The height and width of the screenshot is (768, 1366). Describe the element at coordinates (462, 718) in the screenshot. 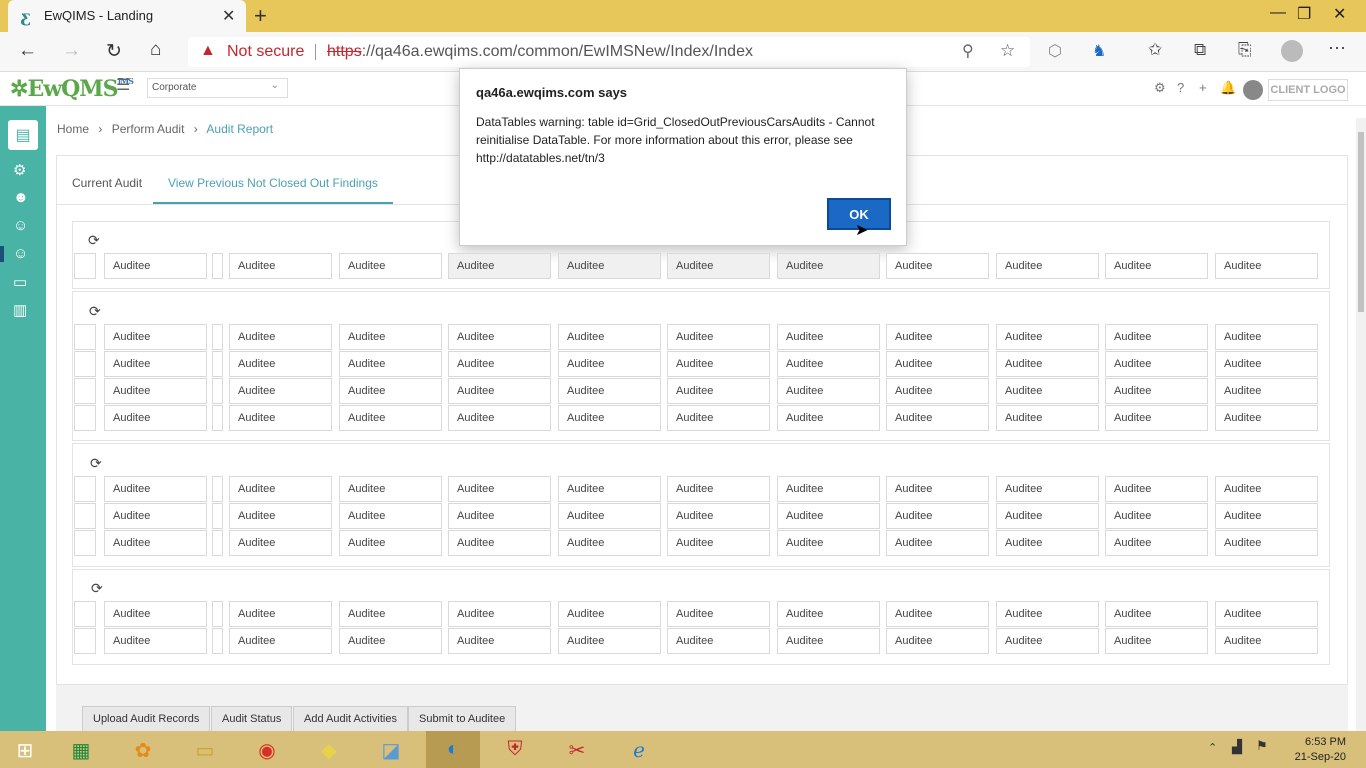

I see `submit-to-auditee-button: Submit to Auditee` at that location.